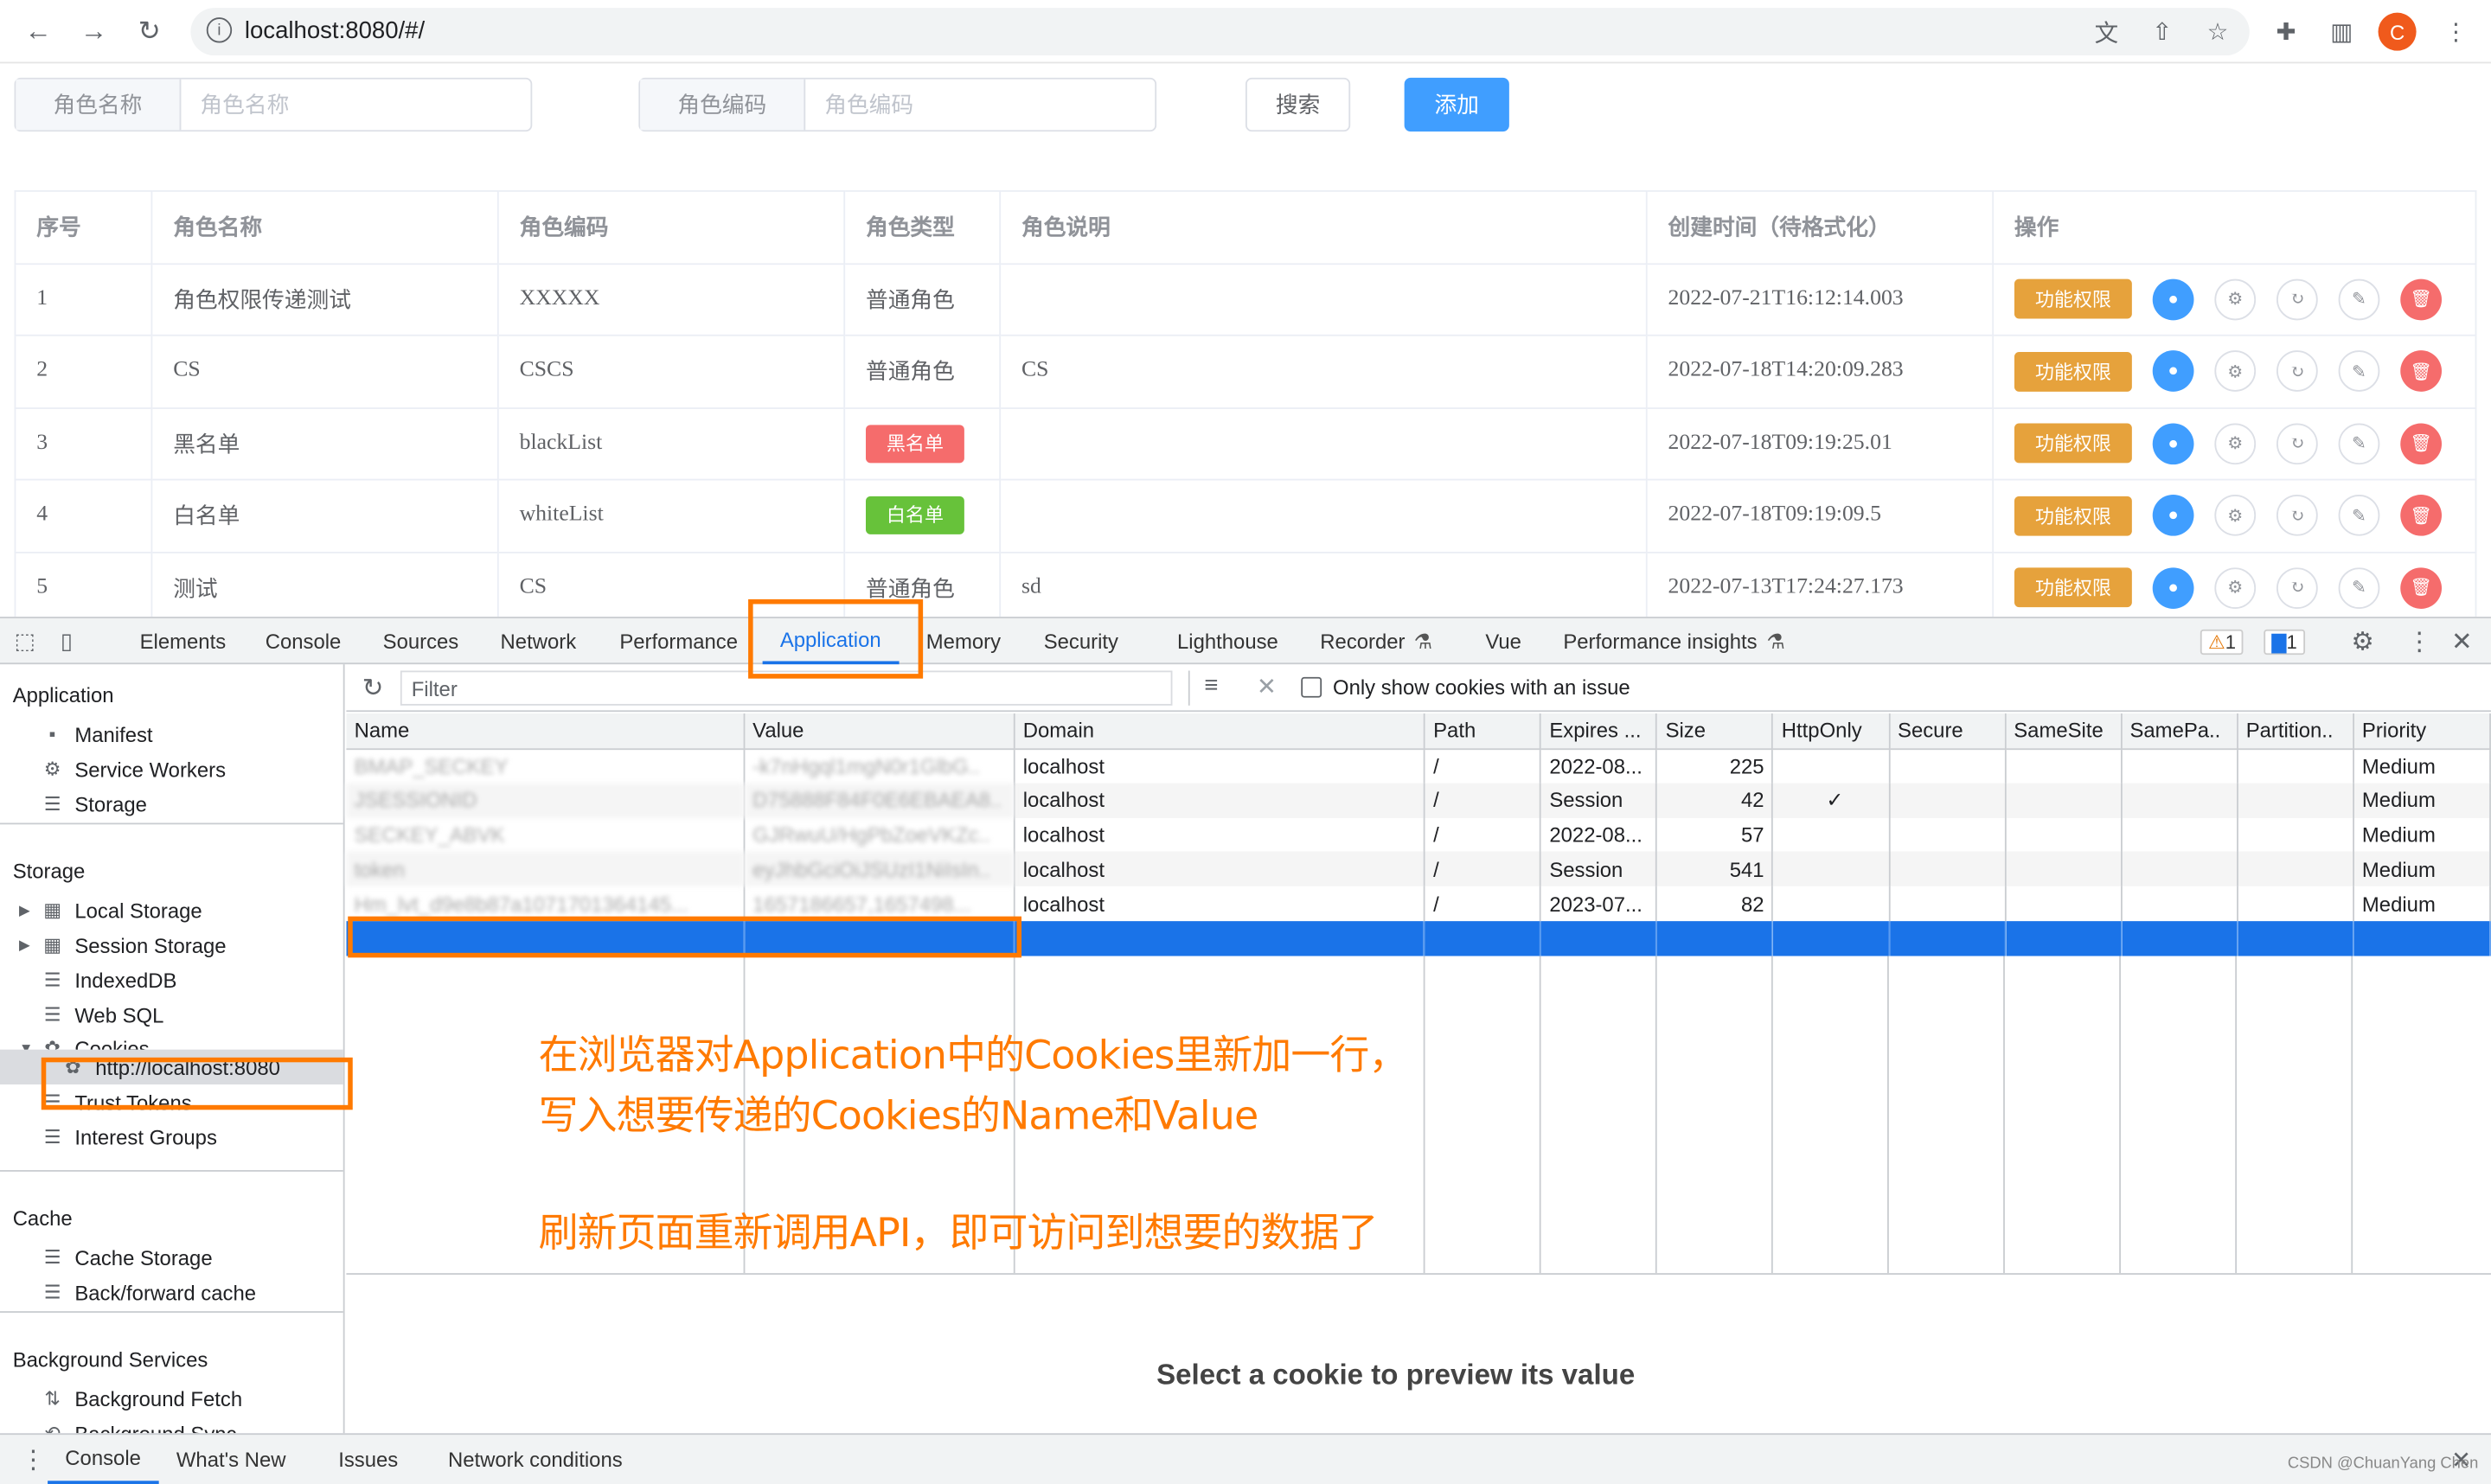 The image size is (2491, 1484). What do you see at coordinates (1715, 731) in the screenshot?
I see `col-size: Size` at bounding box center [1715, 731].